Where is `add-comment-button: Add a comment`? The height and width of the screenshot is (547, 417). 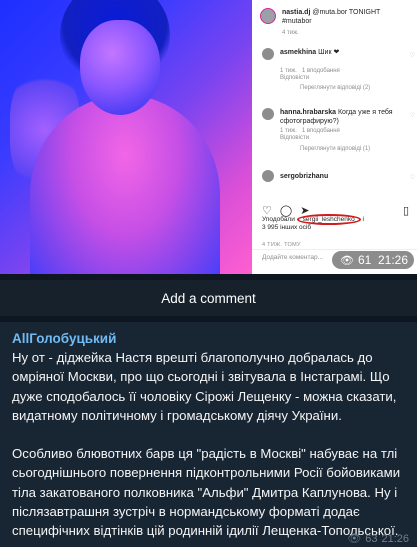 add-comment-button: Add a comment is located at coordinates (208, 298).